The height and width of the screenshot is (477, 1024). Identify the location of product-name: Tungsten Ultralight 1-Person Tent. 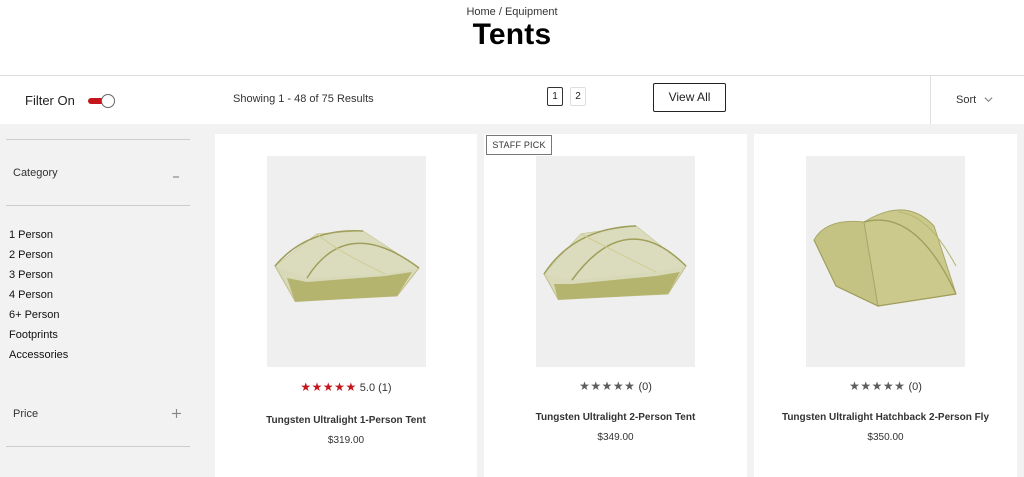
(346, 420).